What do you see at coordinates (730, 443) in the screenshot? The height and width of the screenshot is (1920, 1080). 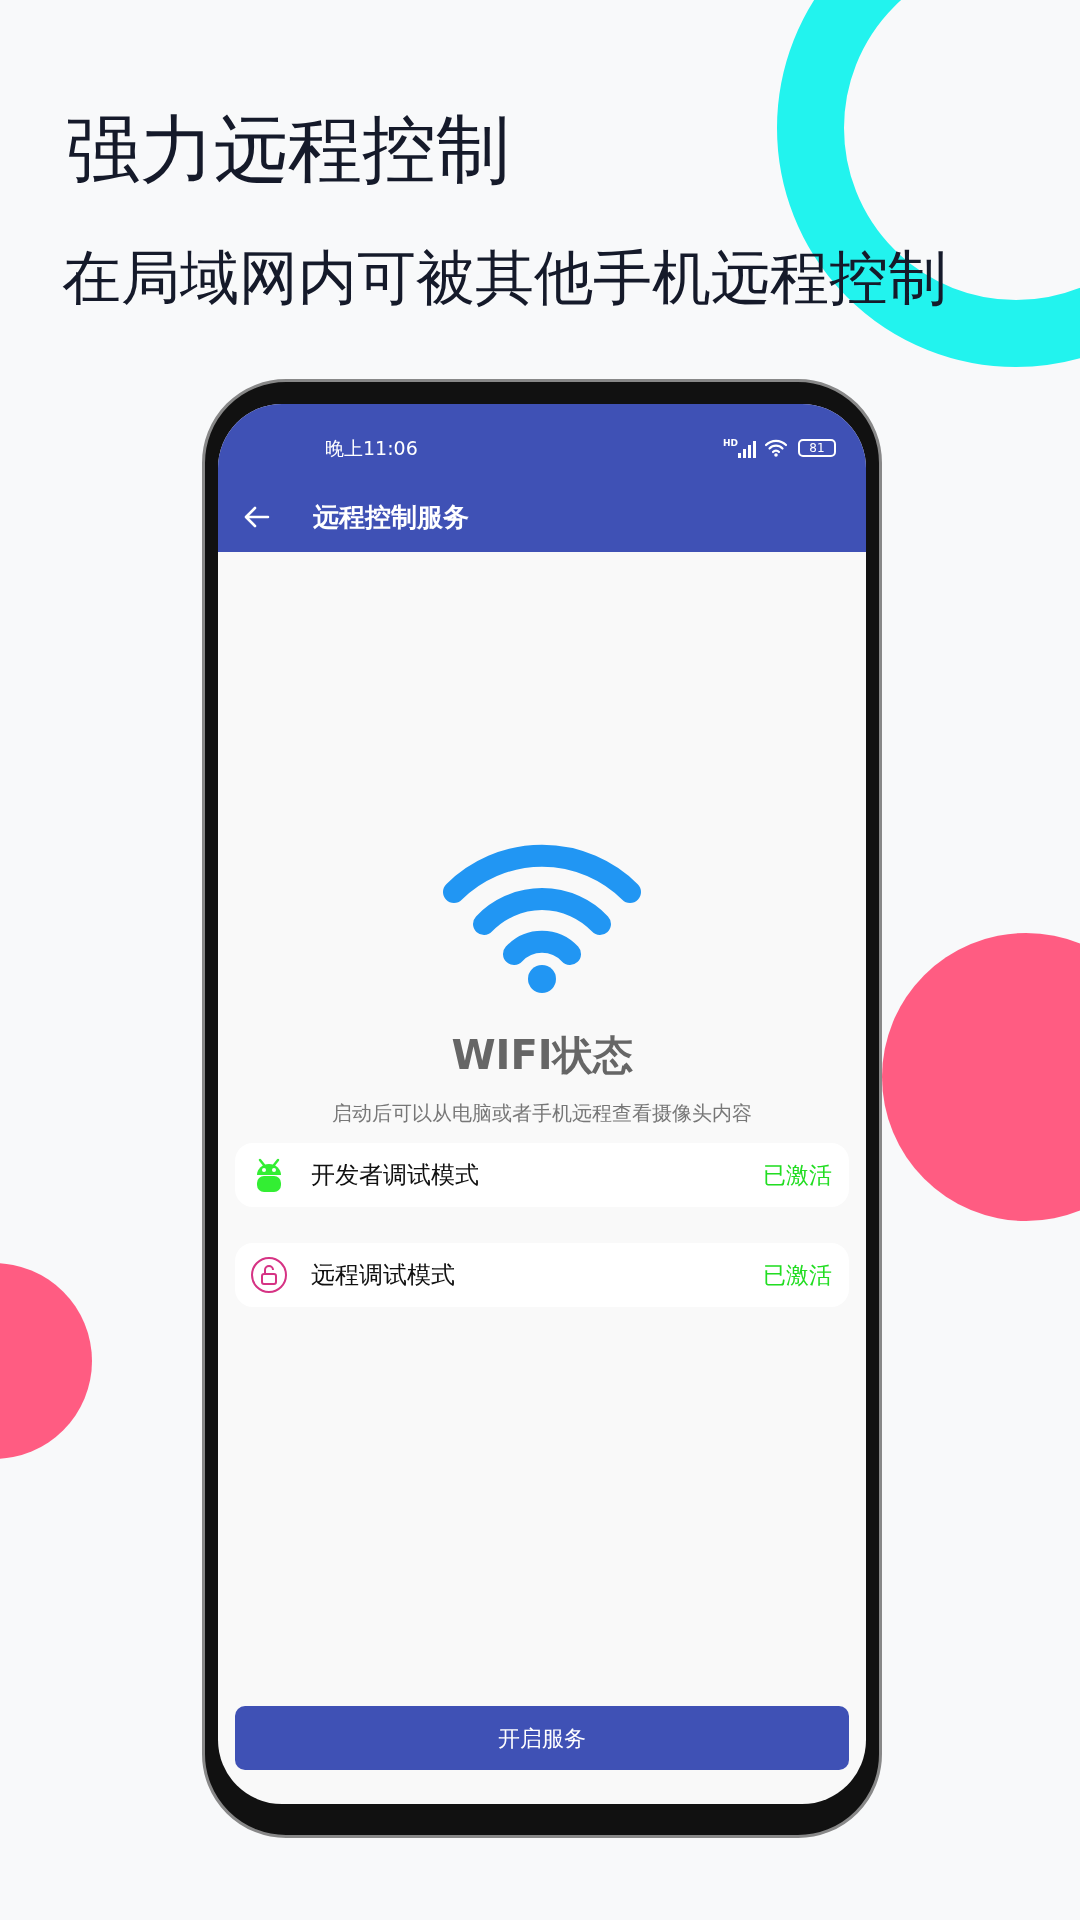 I see `signal-label: HD` at bounding box center [730, 443].